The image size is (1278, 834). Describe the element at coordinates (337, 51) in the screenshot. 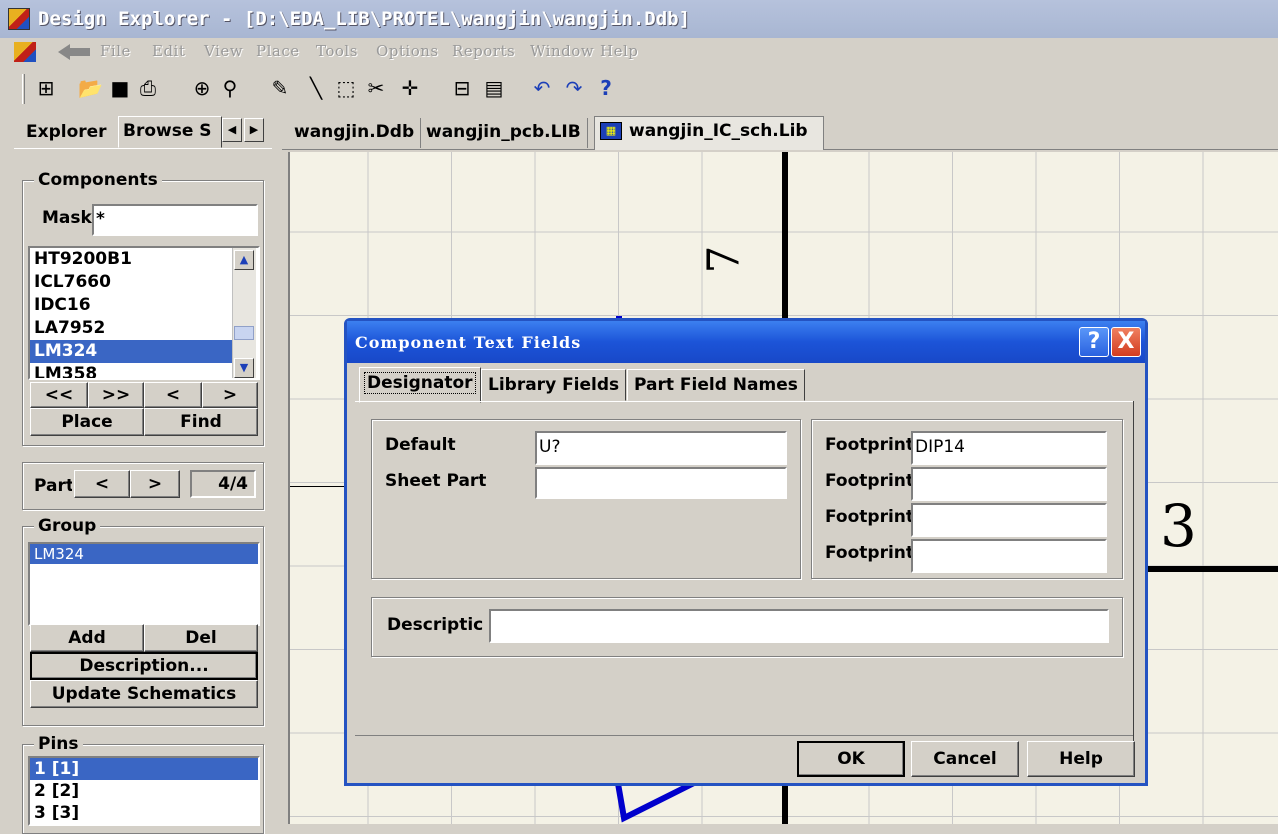

I see `menu-tools: Tools` at that location.